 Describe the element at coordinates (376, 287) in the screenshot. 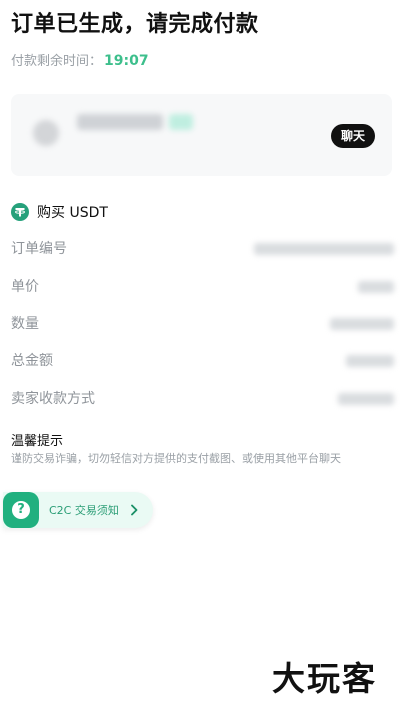

I see `unit-price-value-blurred` at that location.